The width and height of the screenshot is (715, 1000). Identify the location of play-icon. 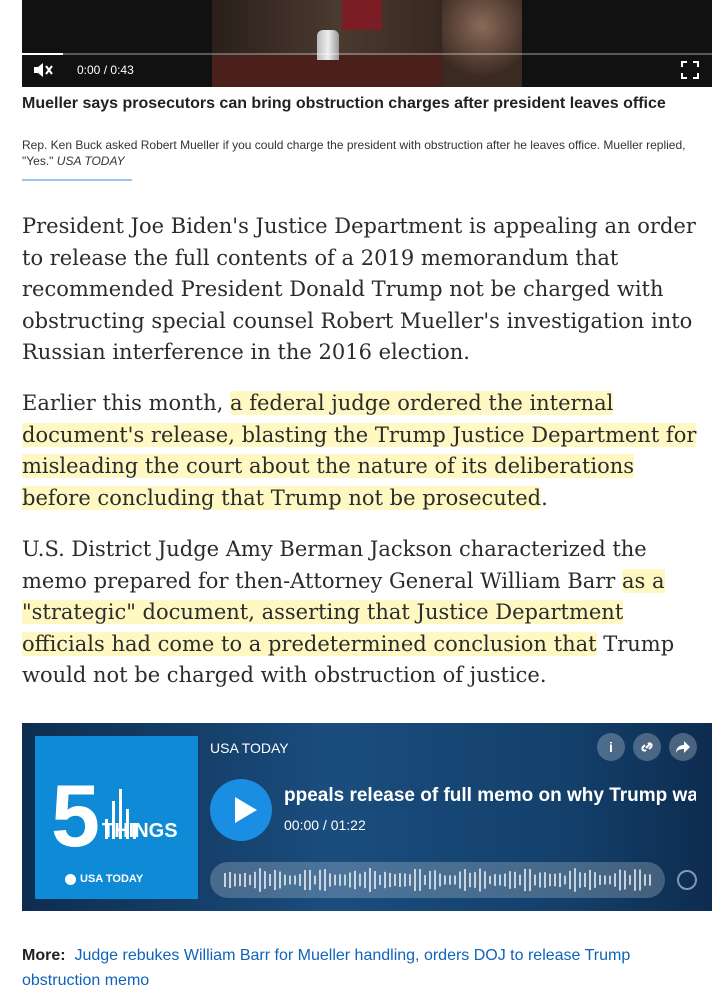
(246, 810).